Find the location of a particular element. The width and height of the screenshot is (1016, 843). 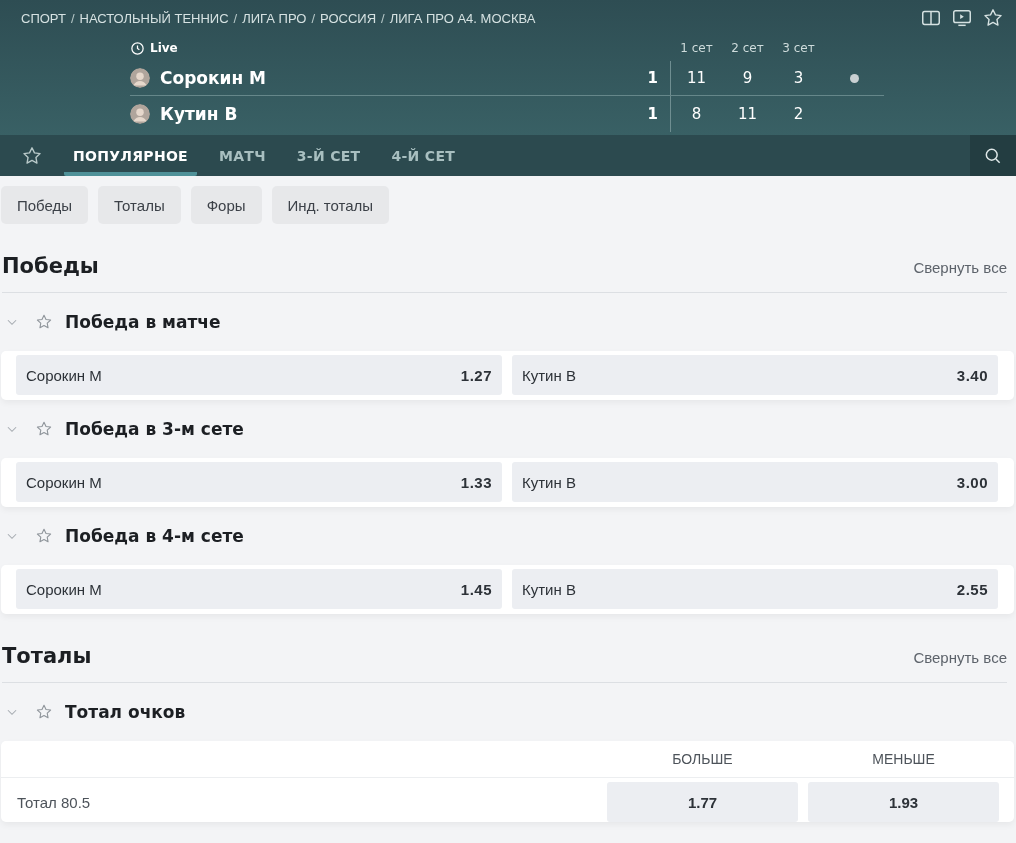

breadcrumb-link: ЛИГА ПРО А4. МОСКВА is located at coordinates (462, 18).